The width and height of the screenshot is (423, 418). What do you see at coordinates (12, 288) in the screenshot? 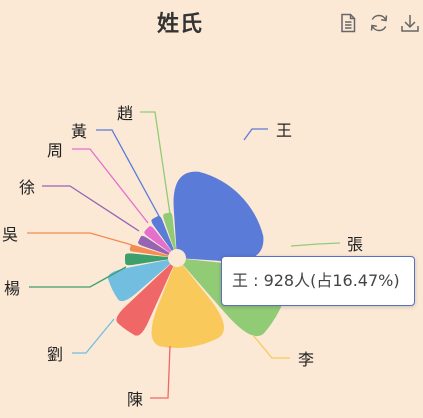
I see `slice-label-5: 楊` at bounding box center [12, 288].